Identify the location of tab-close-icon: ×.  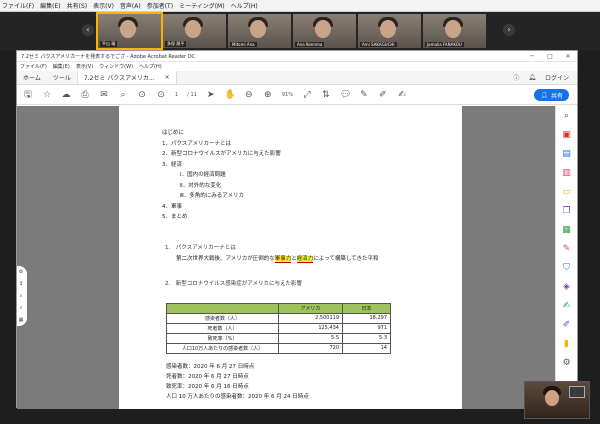
(167, 77).